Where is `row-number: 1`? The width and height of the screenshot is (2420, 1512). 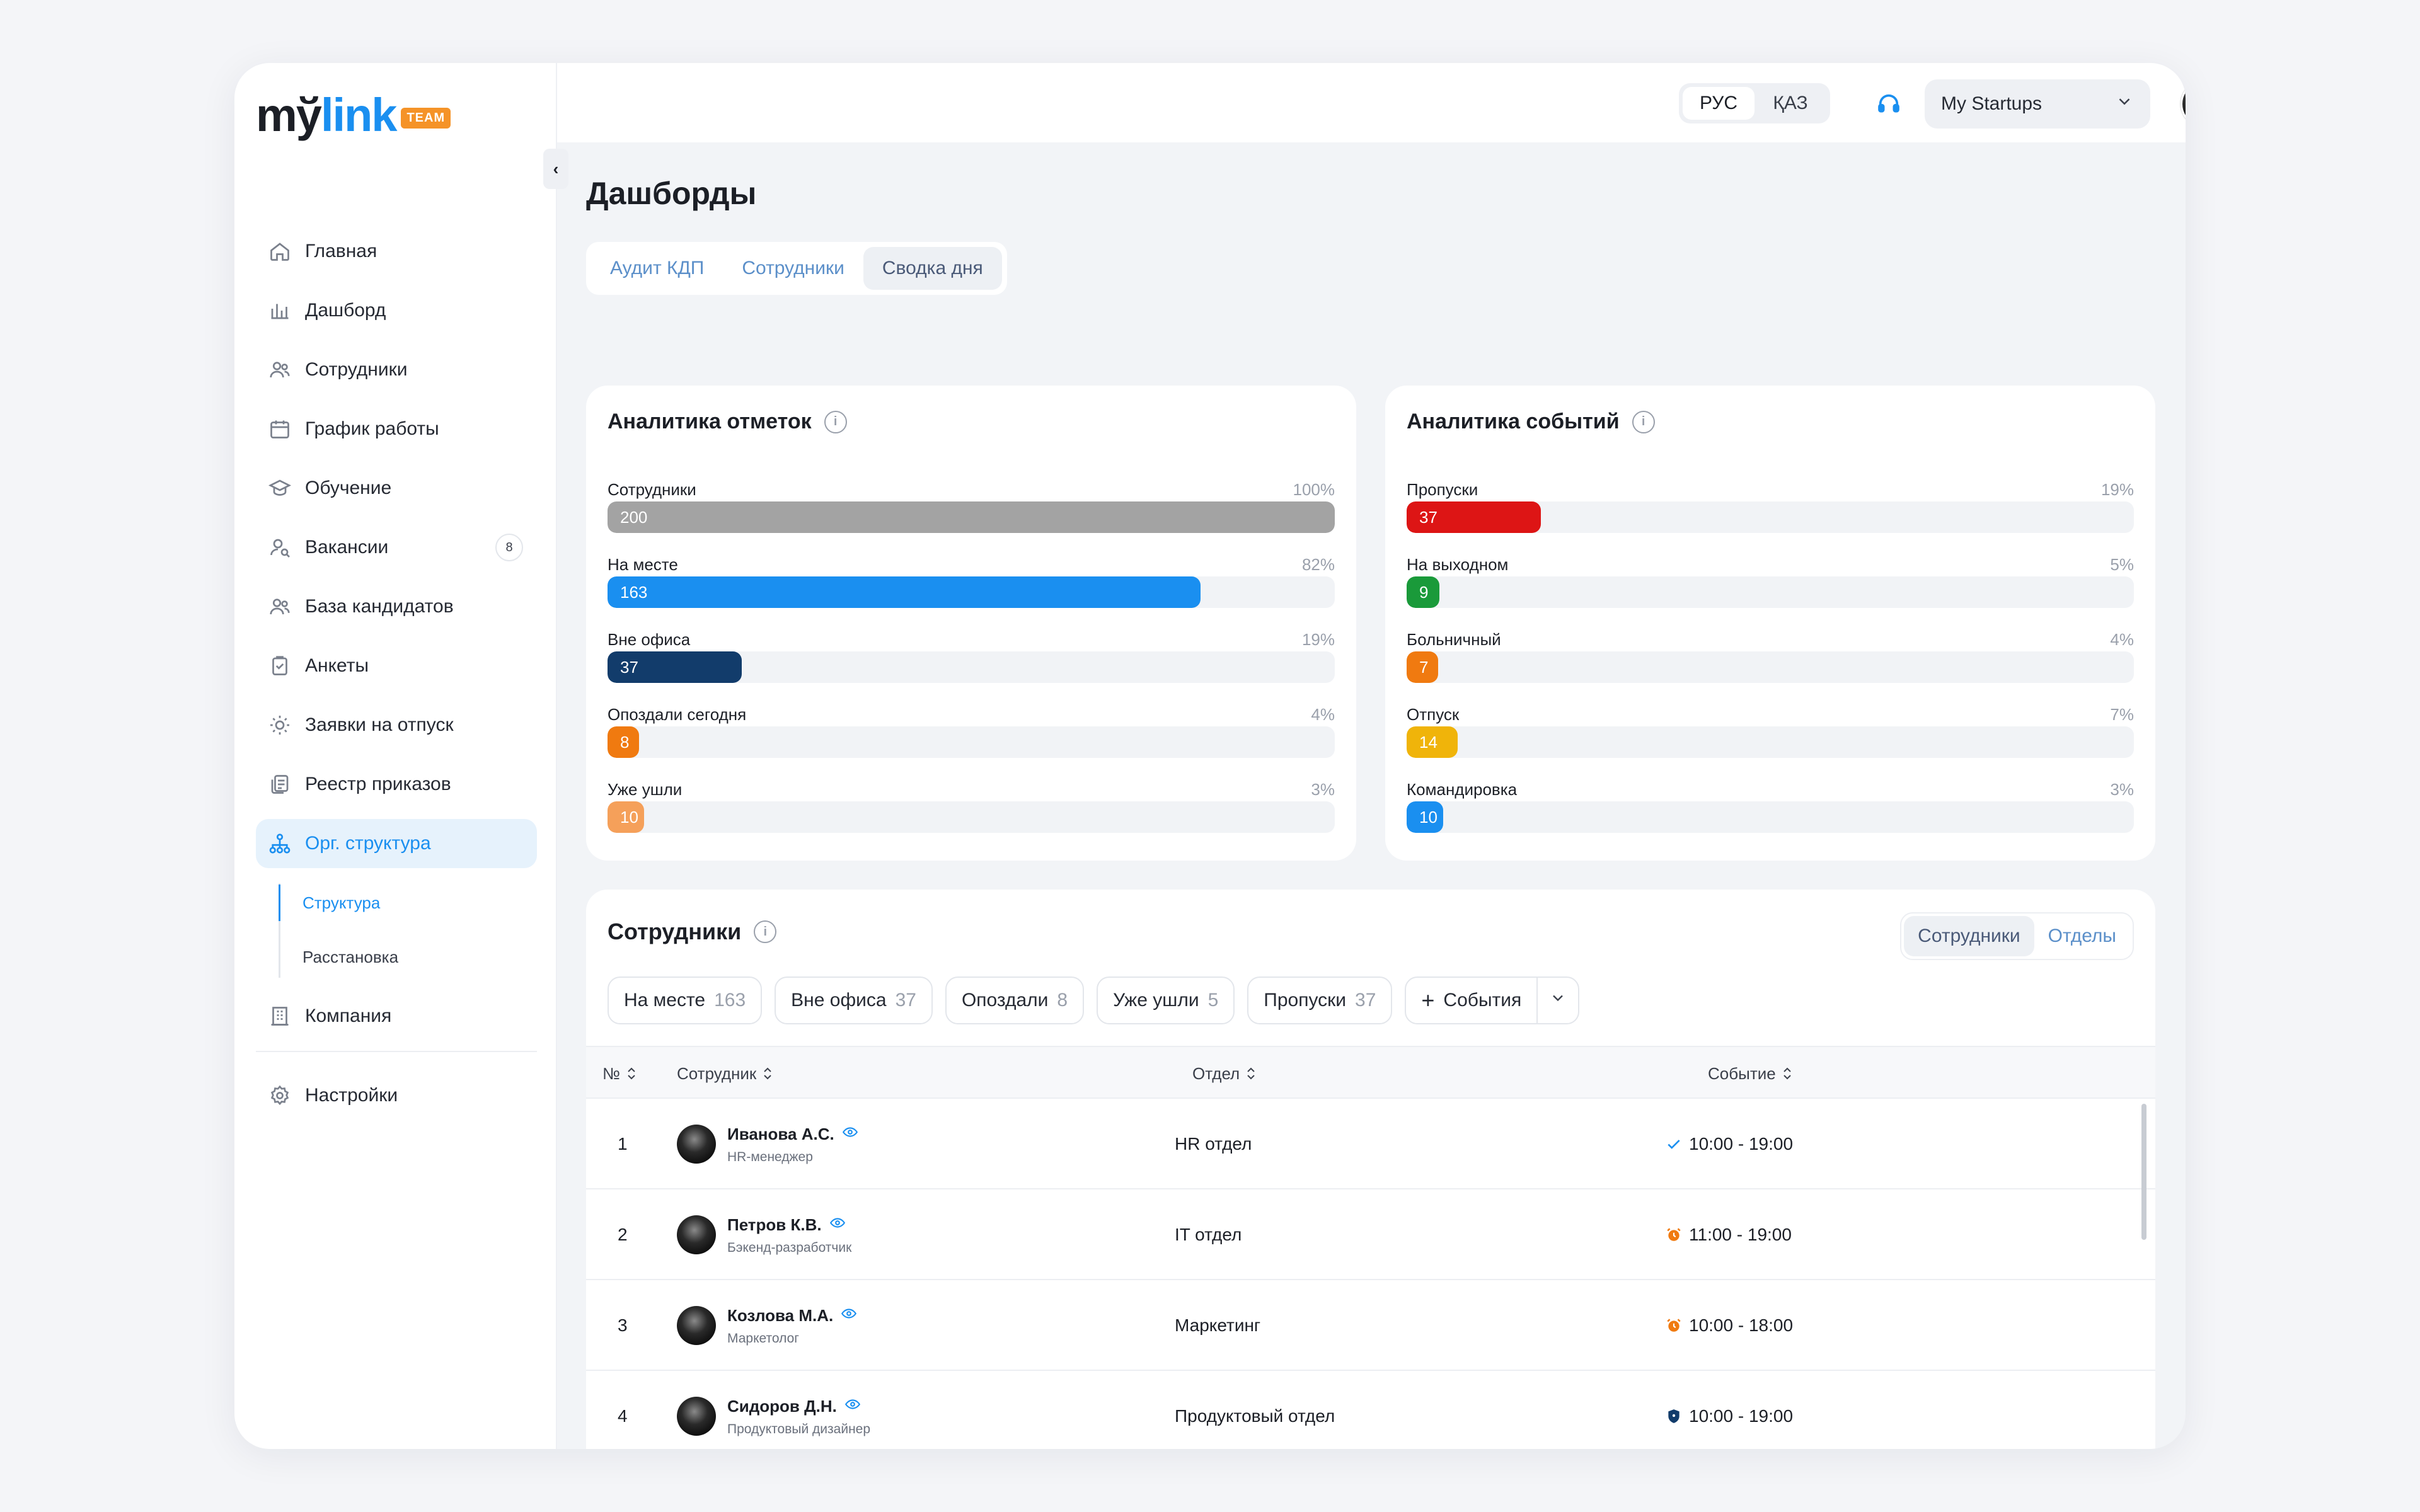 row-number: 1 is located at coordinates (623, 1144).